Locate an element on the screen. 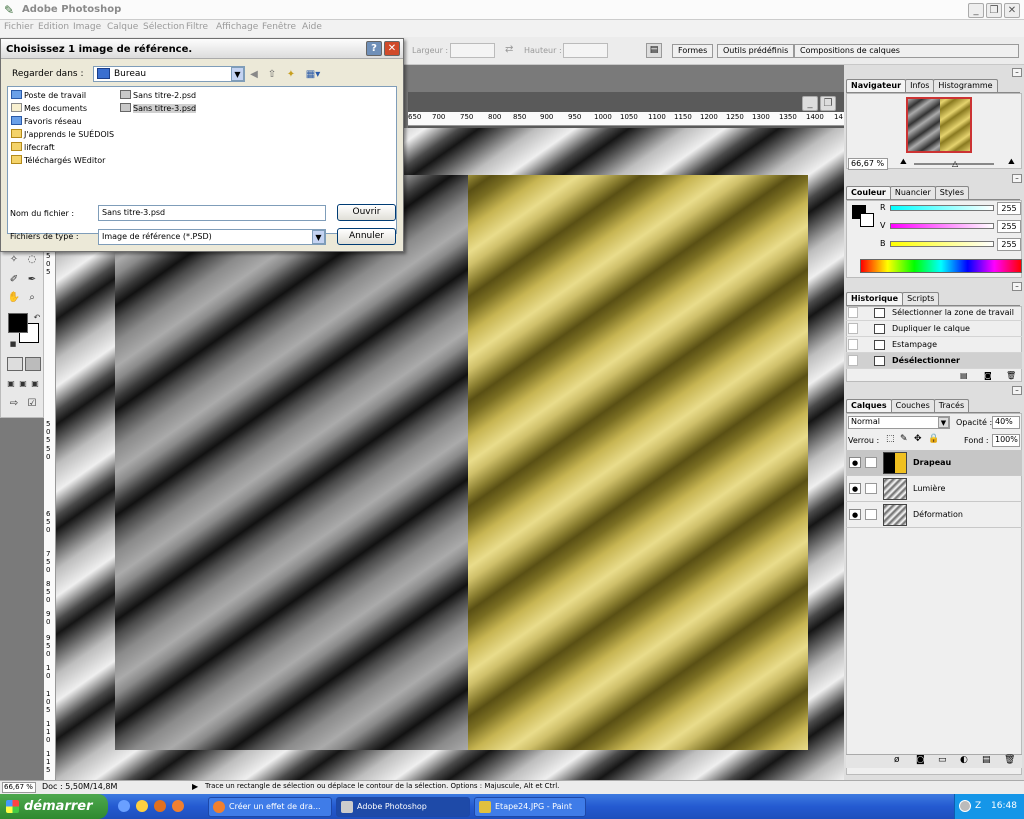 Image resolution: width=1024 pixels, height=819 pixels. tab-couleur: Couleur is located at coordinates (868, 192).